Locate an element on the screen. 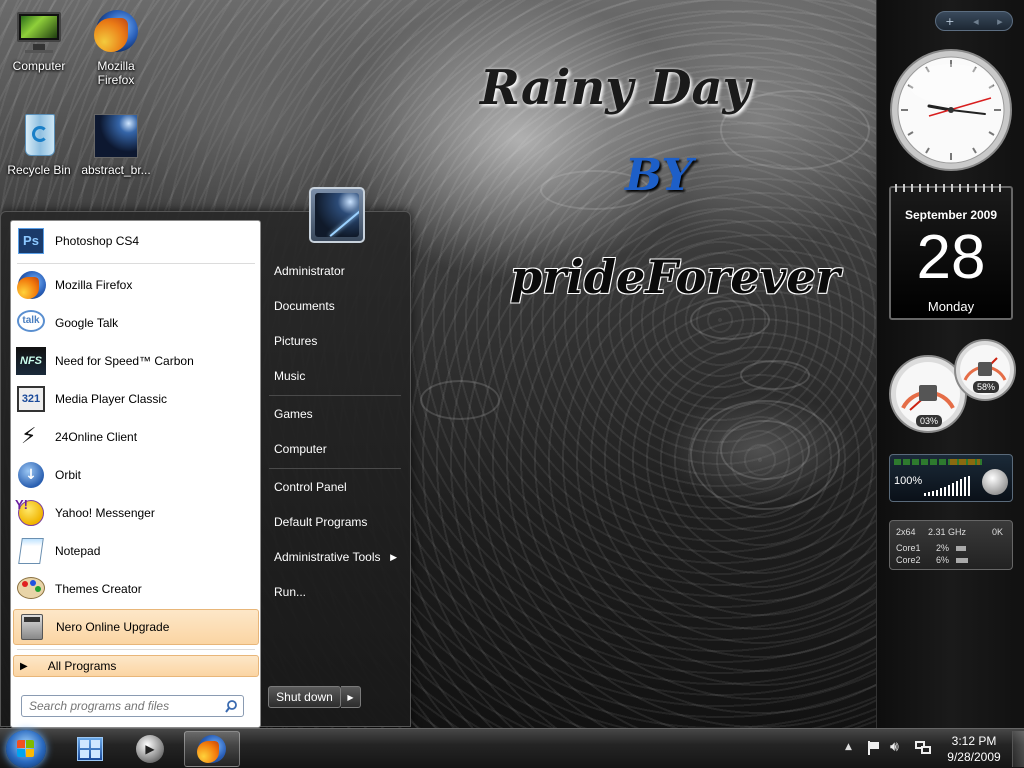 The image size is (1024, 768). taskbar-explorer is located at coordinates (90, 749).